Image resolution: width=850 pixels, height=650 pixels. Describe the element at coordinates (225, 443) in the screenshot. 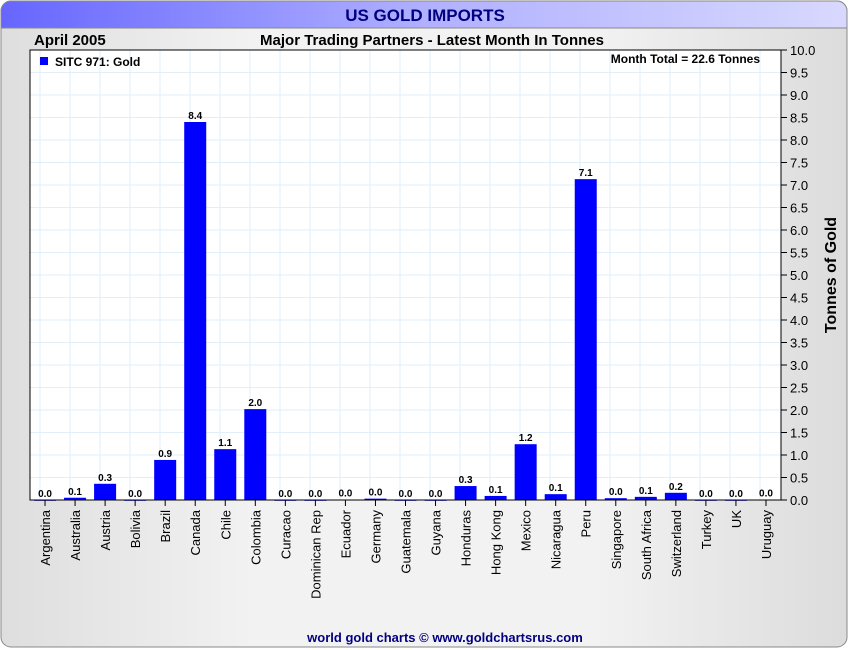

I see `data-label: 1.1` at that location.